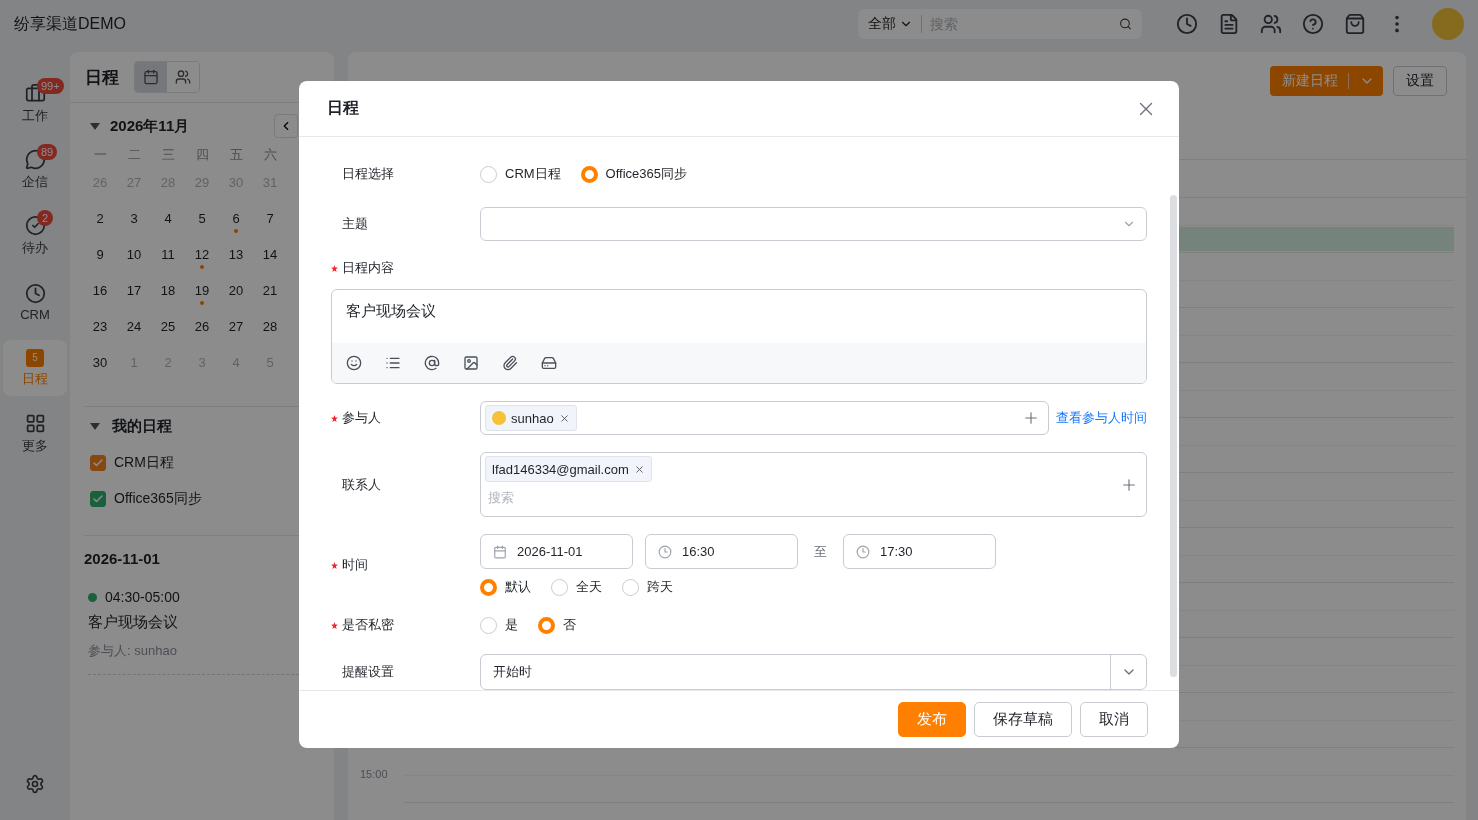 This screenshot has height=820, width=1478. What do you see at coordinates (895, 24) in the screenshot?
I see `scope-dropdown: 全部` at bounding box center [895, 24].